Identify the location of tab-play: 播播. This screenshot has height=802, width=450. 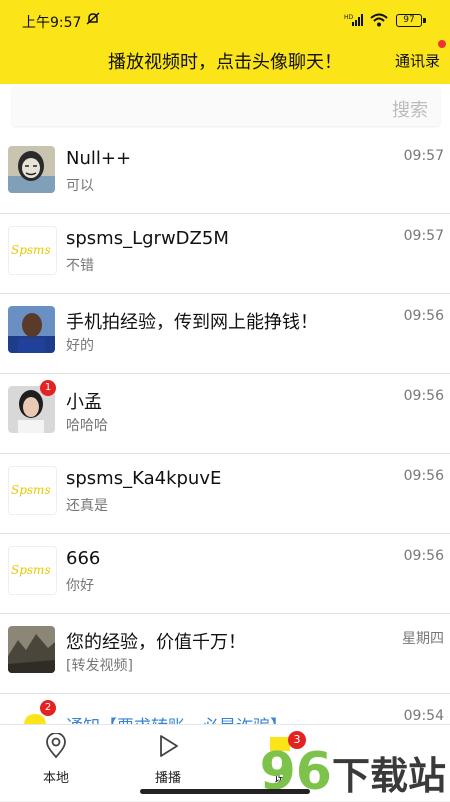
(168, 759).